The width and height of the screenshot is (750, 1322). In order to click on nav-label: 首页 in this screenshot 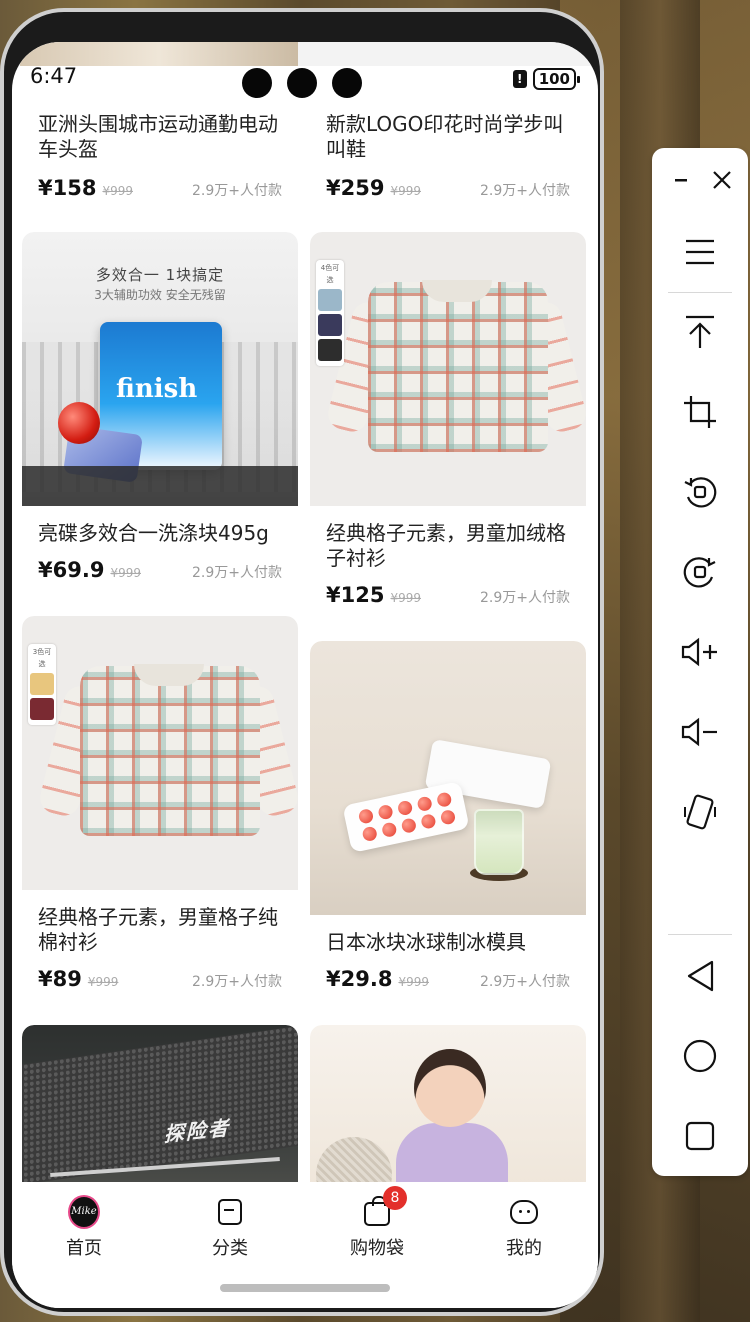, I will do `click(84, 1248)`.